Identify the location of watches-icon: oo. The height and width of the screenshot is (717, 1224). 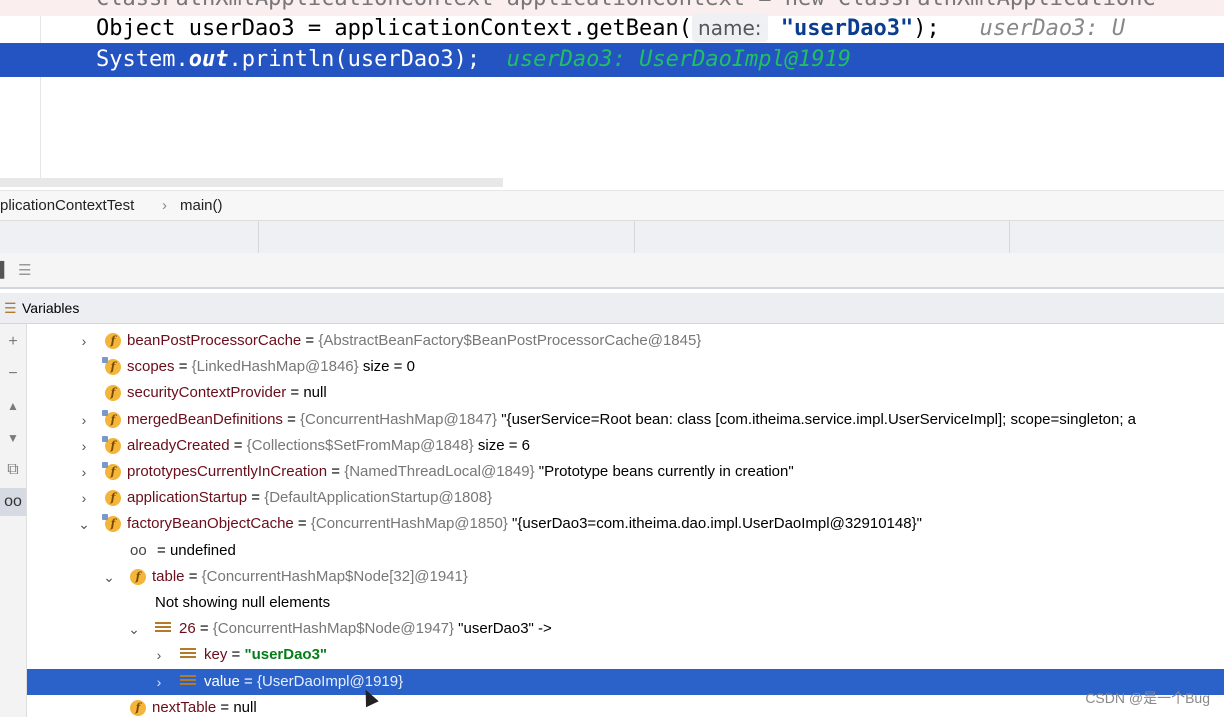
(13, 502).